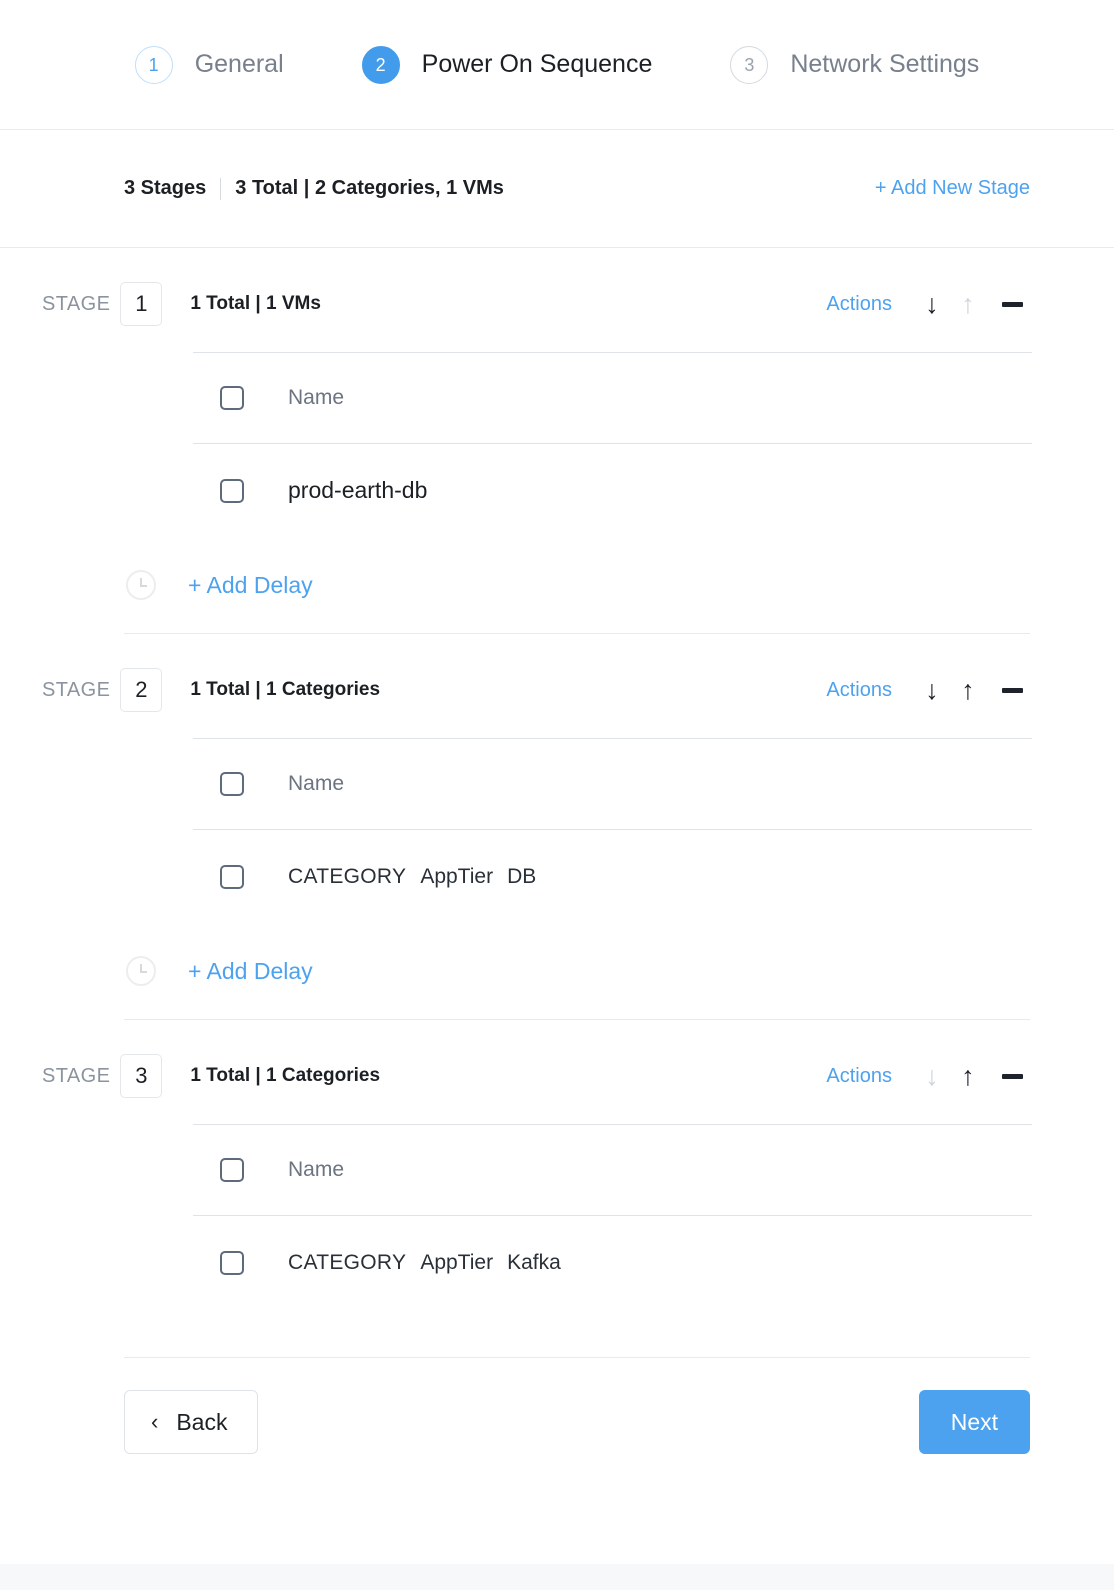 The width and height of the screenshot is (1114, 1590). I want to click on table-row: CATEGORY AppTier Kafka, so click(612, 1262).